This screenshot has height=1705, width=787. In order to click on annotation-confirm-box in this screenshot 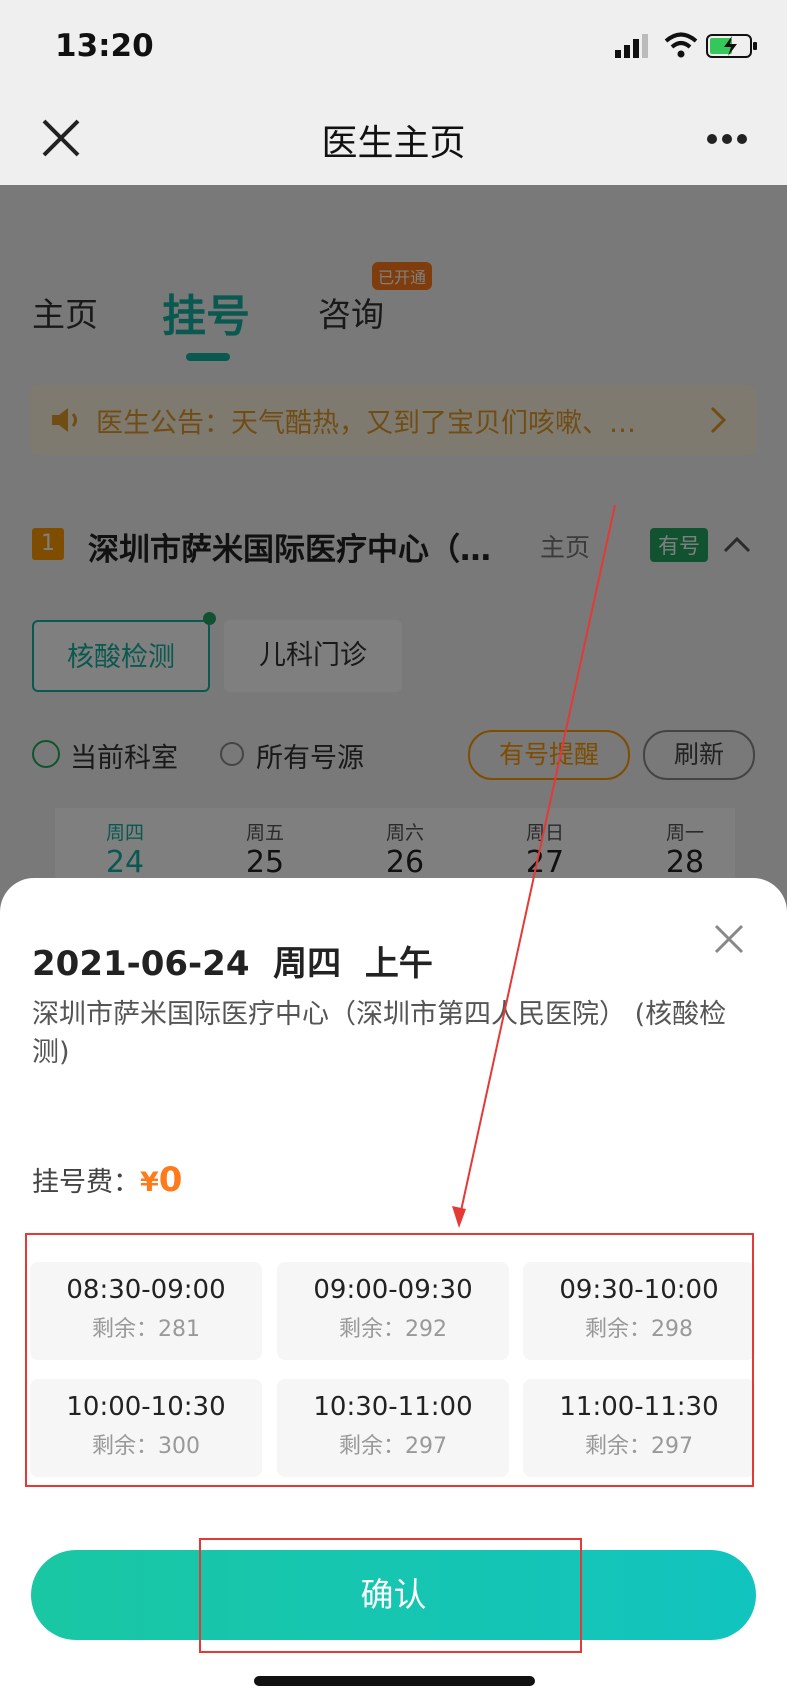, I will do `click(390, 1595)`.